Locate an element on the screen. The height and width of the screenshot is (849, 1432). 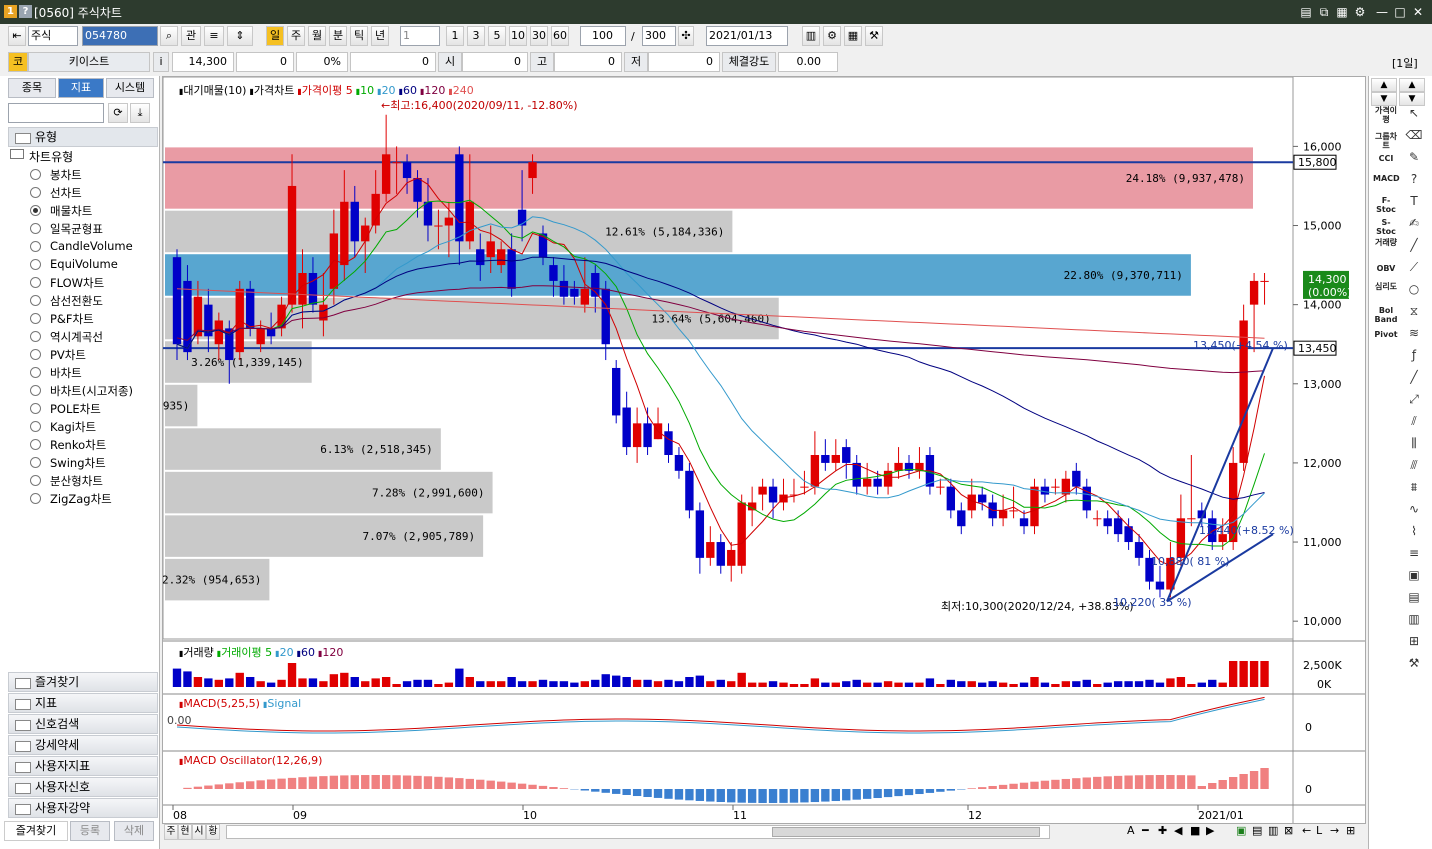
chart-type-3: 일목균형표 is located at coordinates (76, 229).